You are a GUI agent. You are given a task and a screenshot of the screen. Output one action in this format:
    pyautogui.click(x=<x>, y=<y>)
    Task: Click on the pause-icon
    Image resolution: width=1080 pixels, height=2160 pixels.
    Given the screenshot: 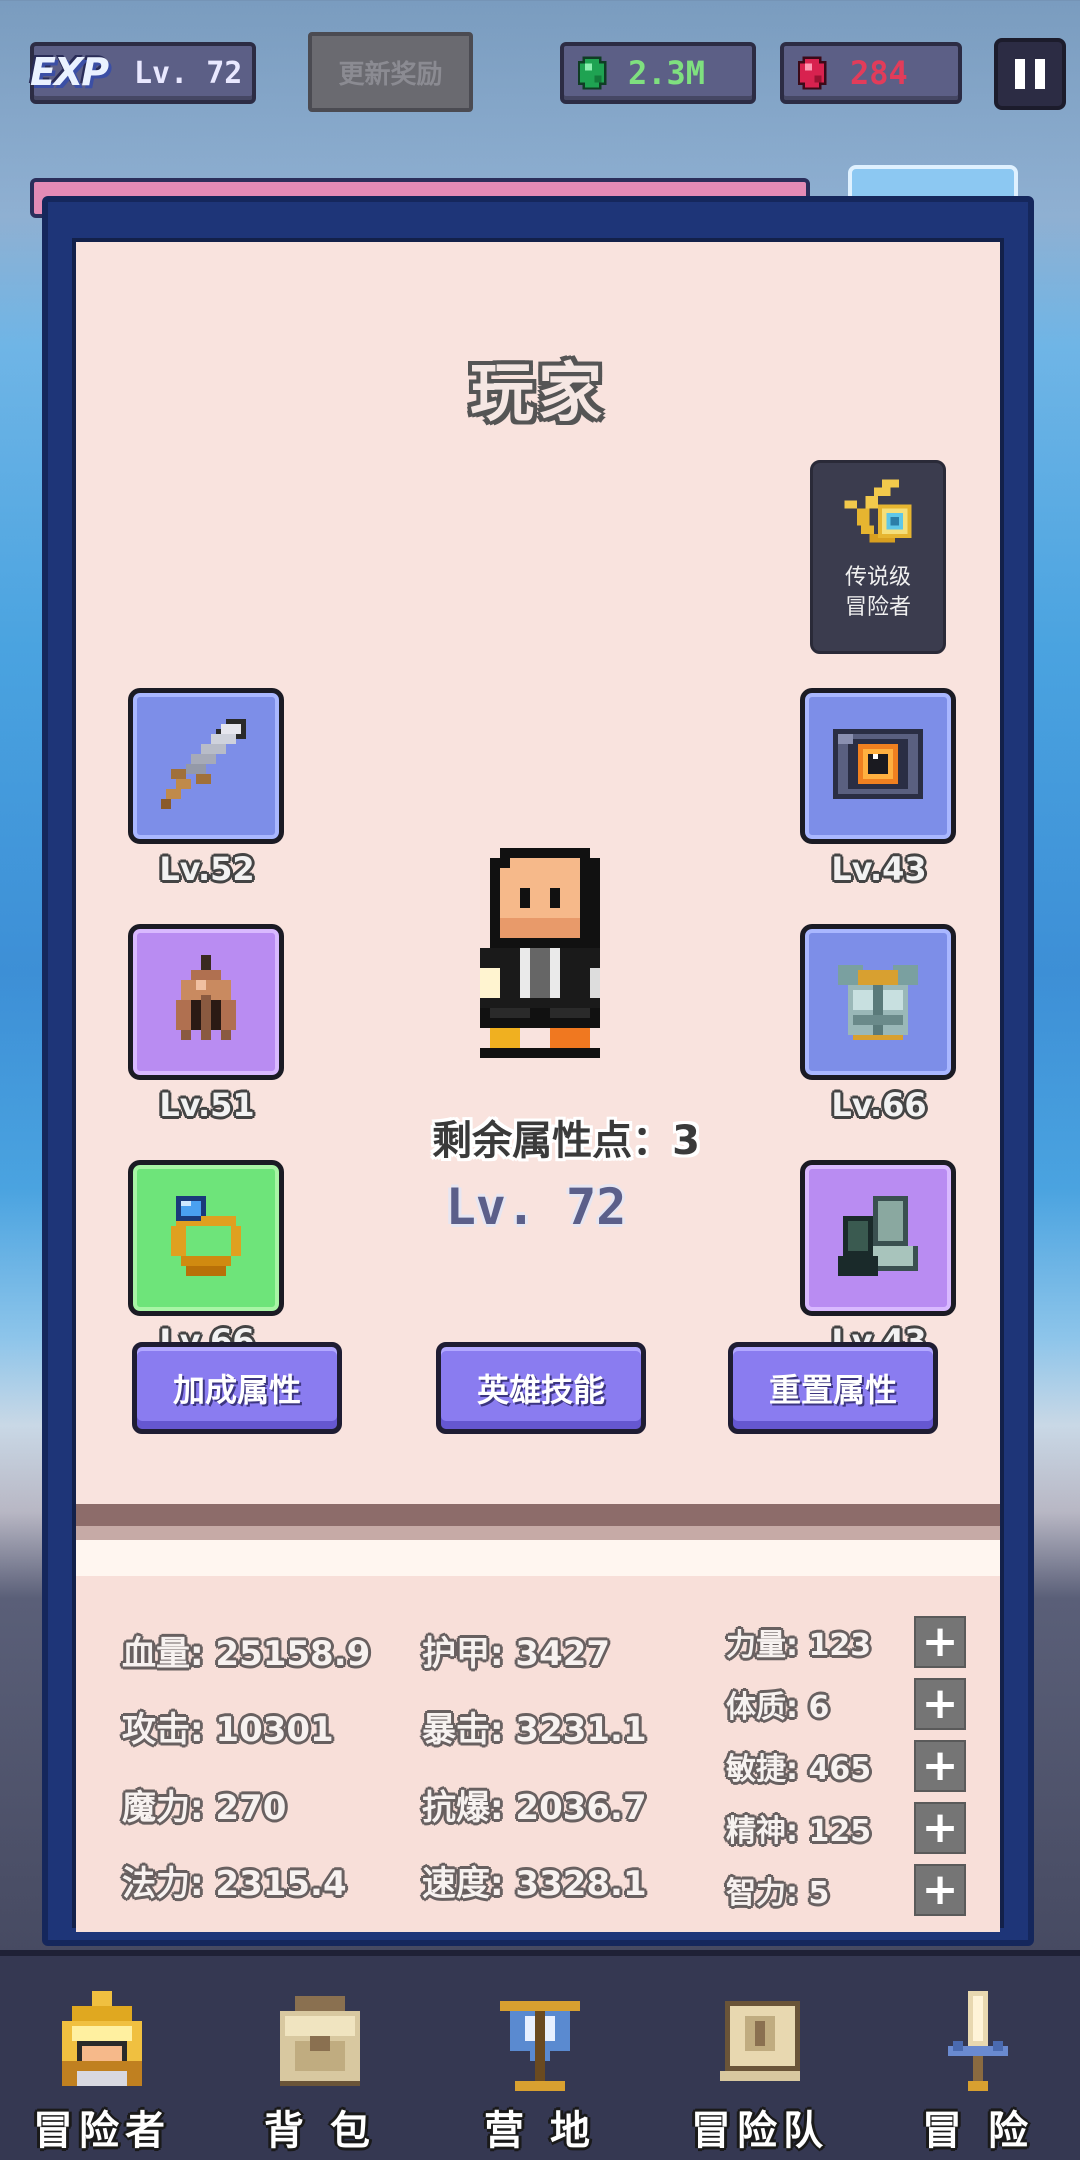 What is the action you would take?
    pyautogui.click(x=1020, y=74)
    